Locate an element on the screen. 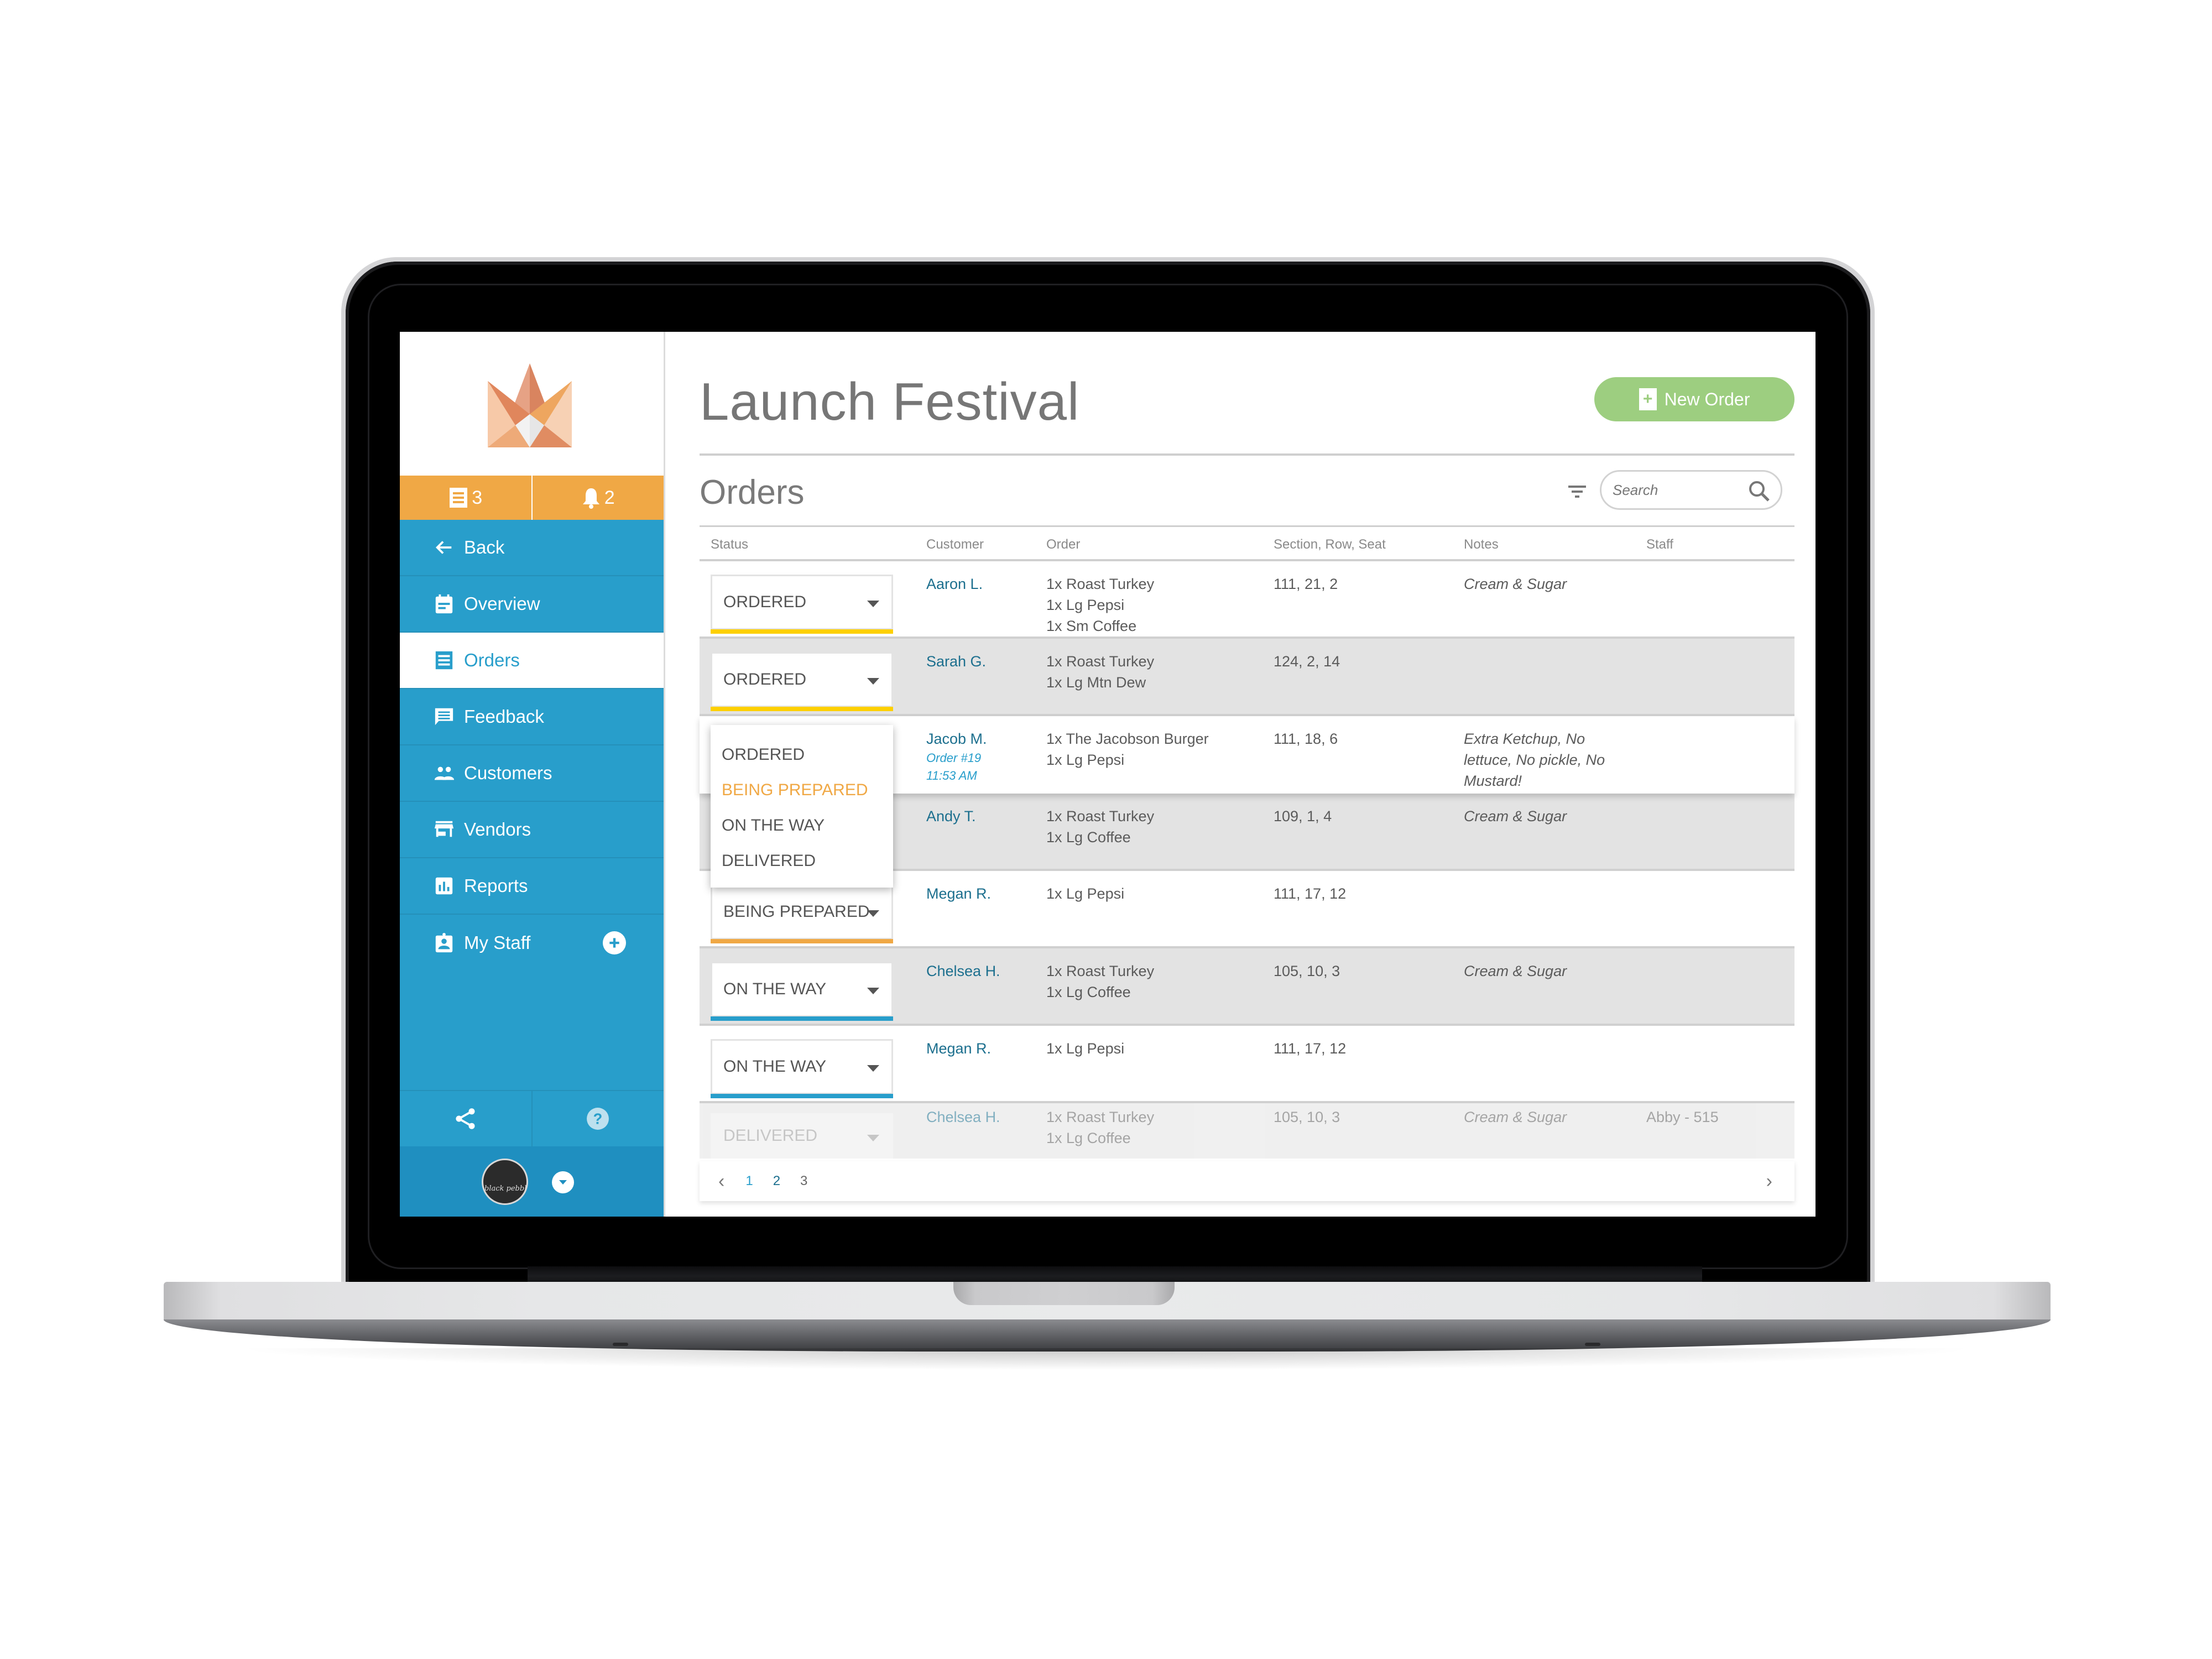 The height and width of the screenshot is (1659, 2212). avatar: black pebble is located at coordinates (505, 1182).